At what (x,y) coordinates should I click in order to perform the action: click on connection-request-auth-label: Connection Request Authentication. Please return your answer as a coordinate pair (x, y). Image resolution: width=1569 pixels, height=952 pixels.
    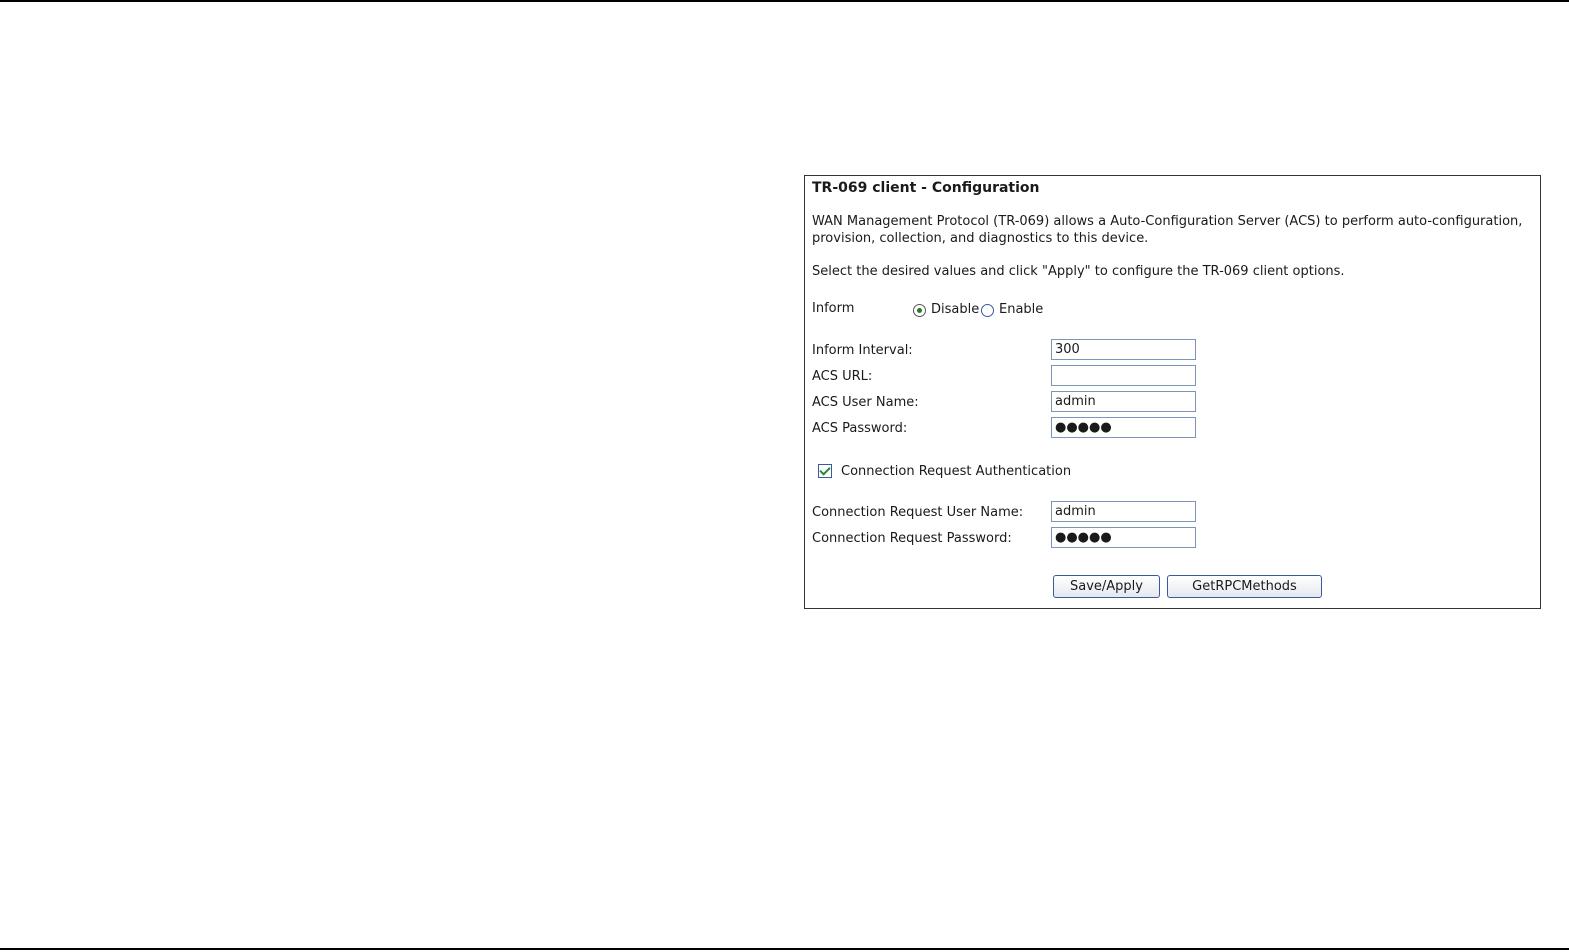
    Looking at the image, I should click on (956, 471).